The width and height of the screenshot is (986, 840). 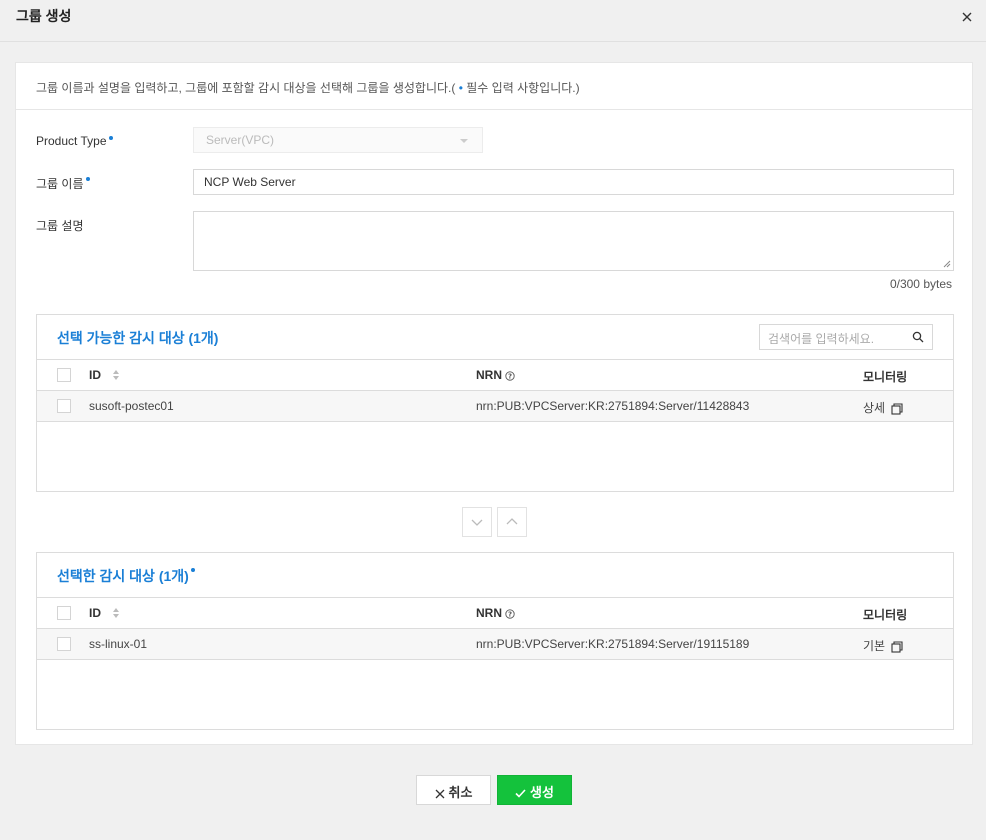 I want to click on bytes-counter: 0/300 bytes, so click(x=920, y=284).